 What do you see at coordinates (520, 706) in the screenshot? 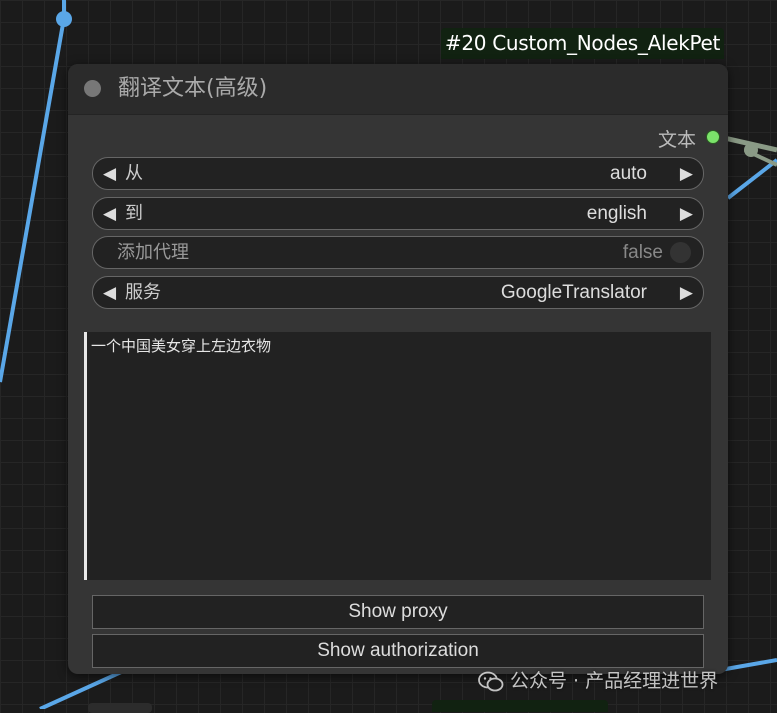
I see `next-node-badge` at bounding box center [520, 706].